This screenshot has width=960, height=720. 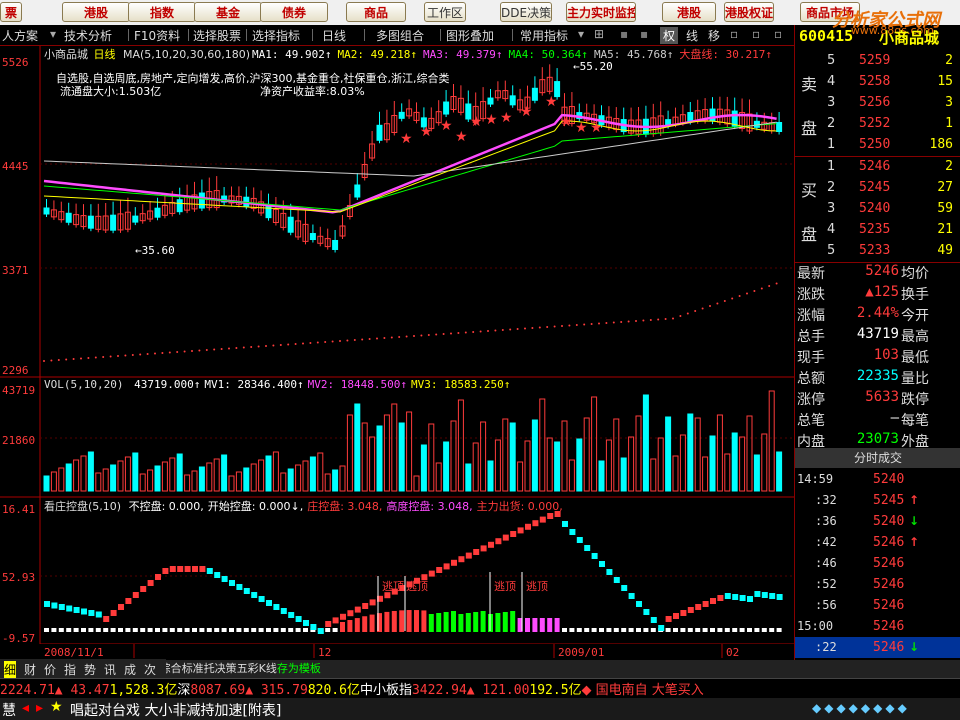 I want to click on toolbar-overlay: 图形叠加, so click(x=470, y=35).